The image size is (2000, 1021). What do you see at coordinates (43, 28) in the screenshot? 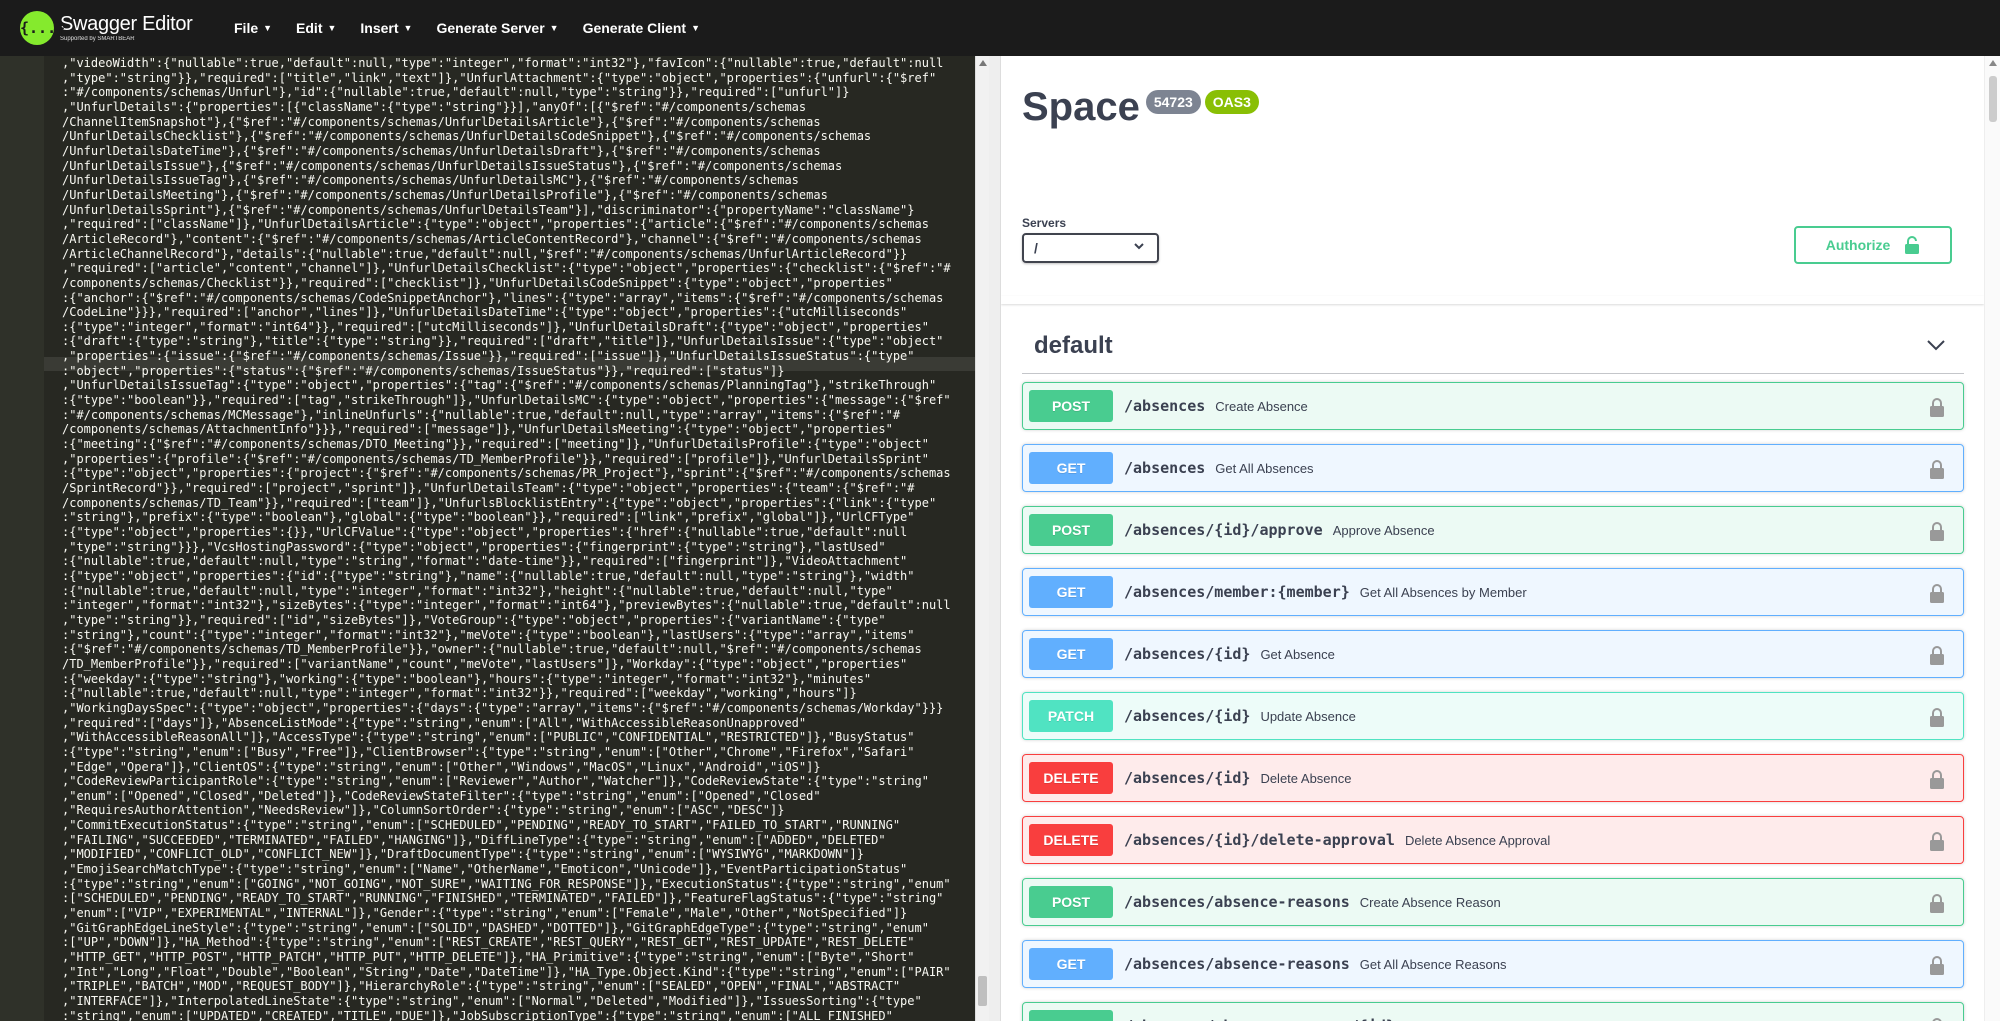
I see `swagger-logo-glyph: {...}` at bounding box center [43, 28].